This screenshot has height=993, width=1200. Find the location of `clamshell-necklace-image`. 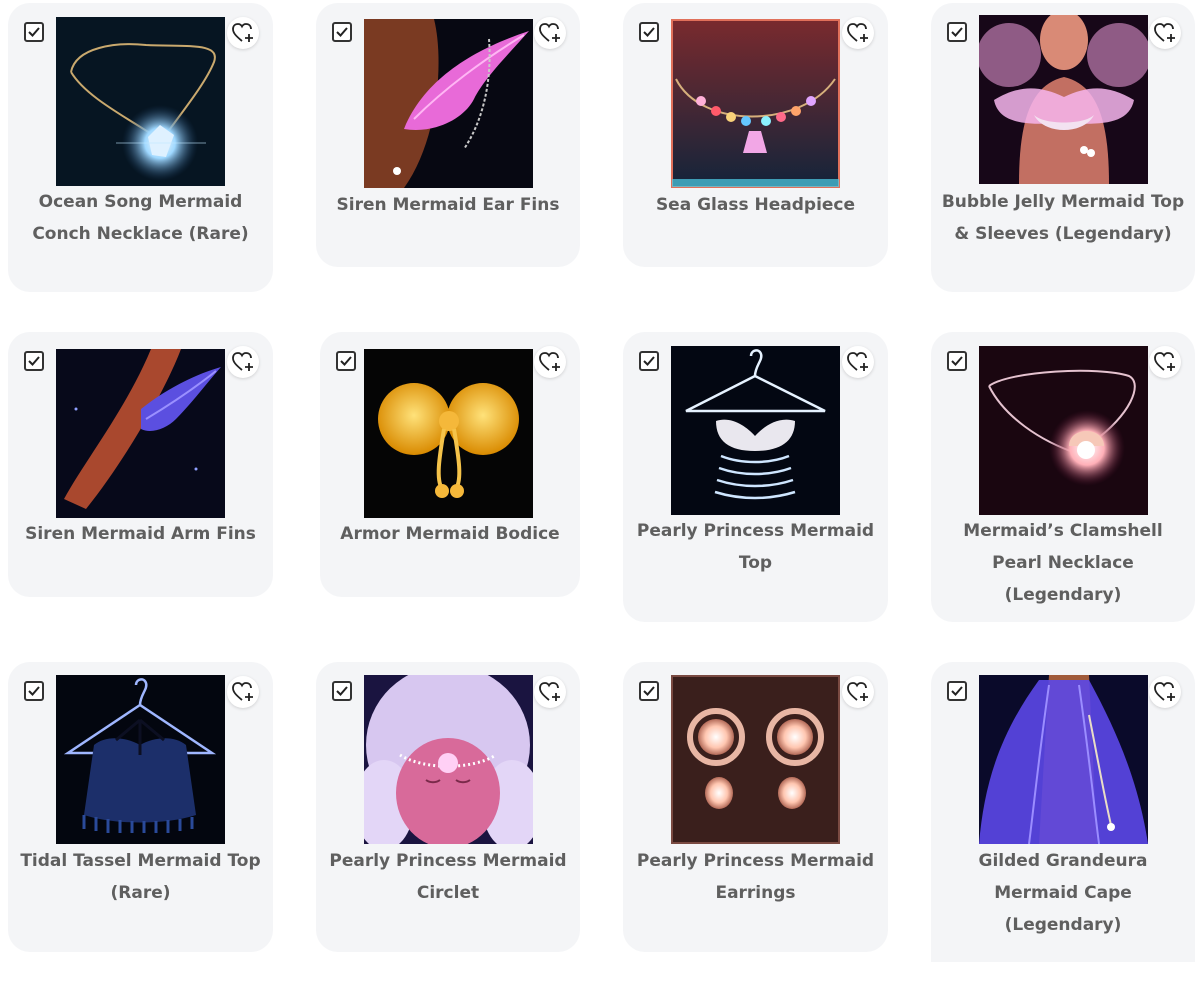

clamshell-necklace-image is located at coordinates (1063, 430).